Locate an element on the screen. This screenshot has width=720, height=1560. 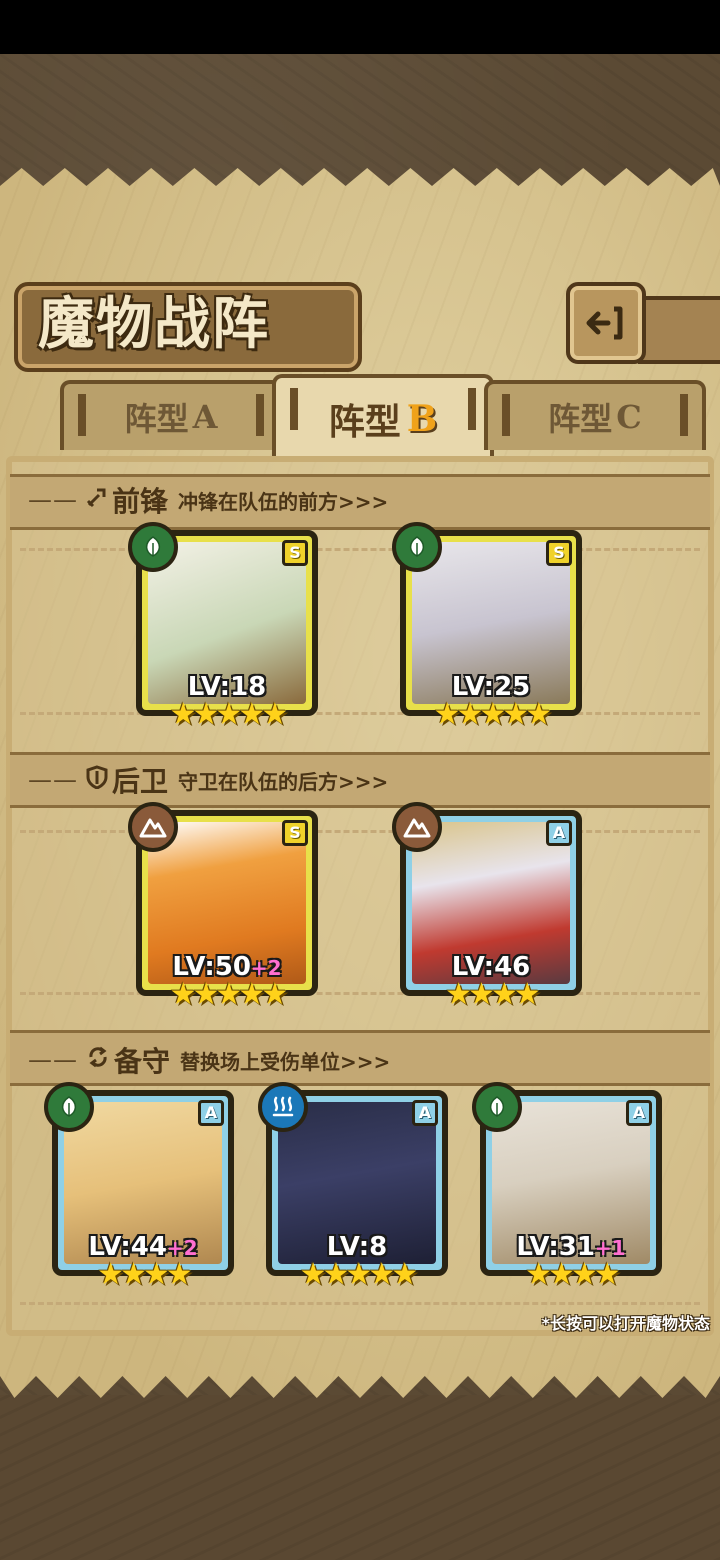
long-press-hint: *长按可以打开魔物状态 is located at coordinates (625, 1323).